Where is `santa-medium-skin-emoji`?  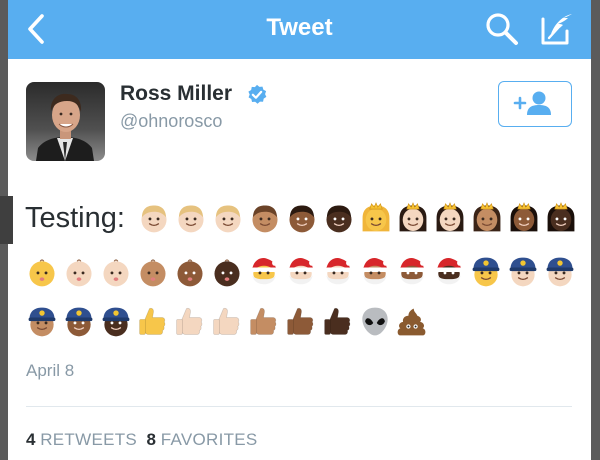 santa-medium-skin-emoji is located at coordinates (375, 271).